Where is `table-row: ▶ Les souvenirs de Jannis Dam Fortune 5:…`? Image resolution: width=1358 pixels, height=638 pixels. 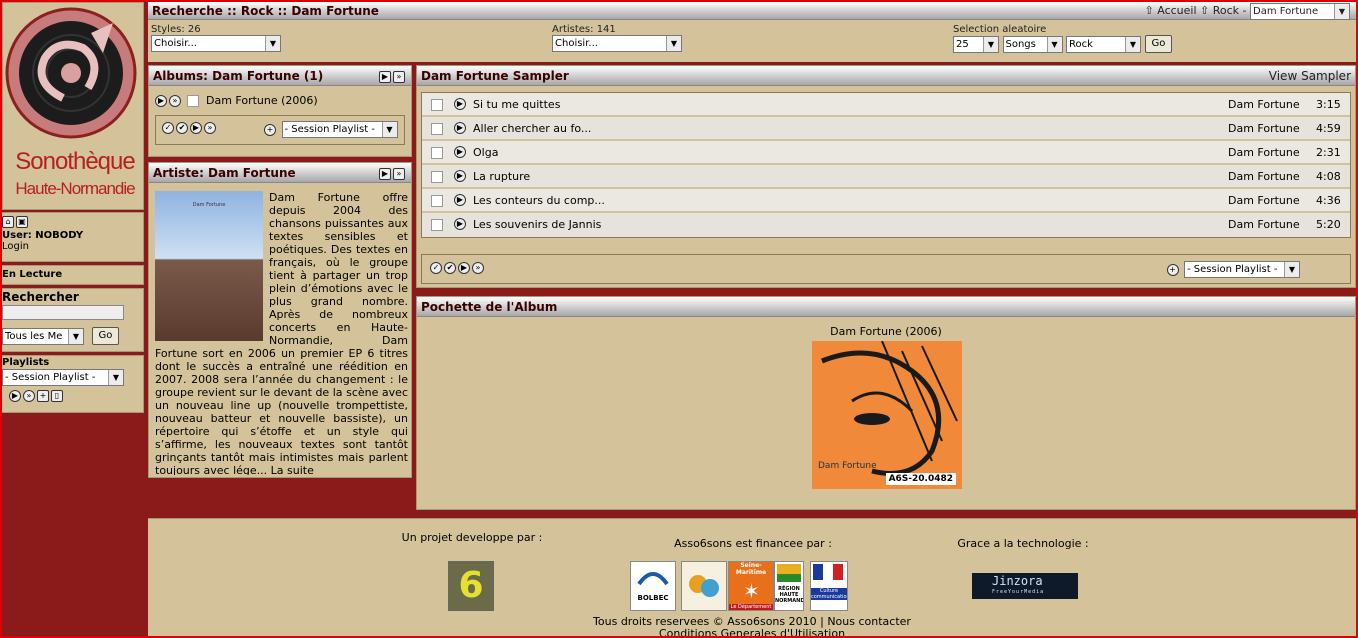 table-row: ▶ Les souvenirs de Jannis Dam Fortune 5:… is located at coordinates (886, 225).